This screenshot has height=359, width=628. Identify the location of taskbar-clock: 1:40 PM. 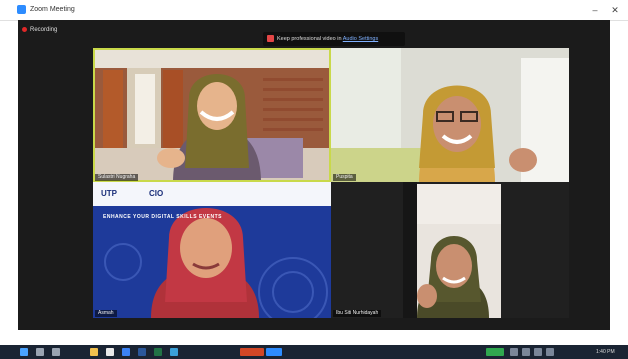
(605, 352).